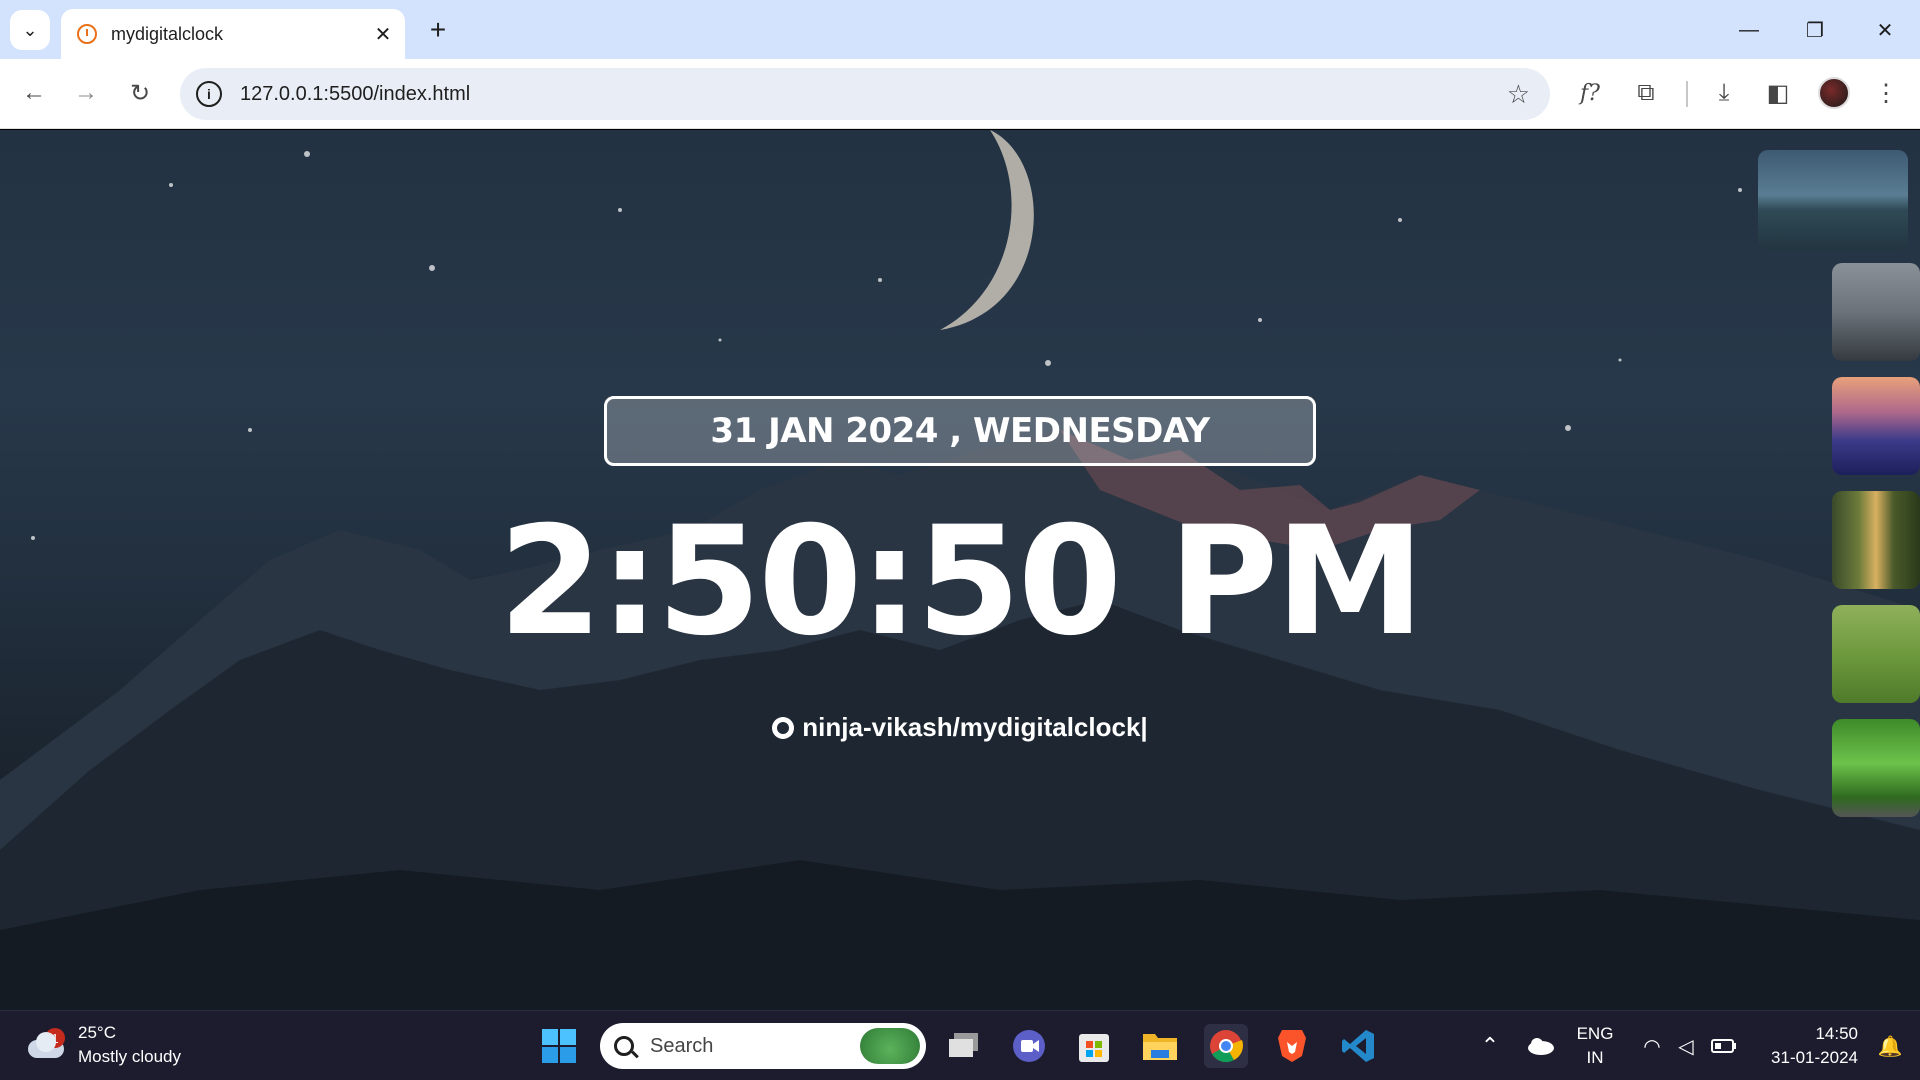 Image resolution: width=1920 pixels, height=1080 pixels. I want to click on reload-icon: ↻, so click(140, 93).